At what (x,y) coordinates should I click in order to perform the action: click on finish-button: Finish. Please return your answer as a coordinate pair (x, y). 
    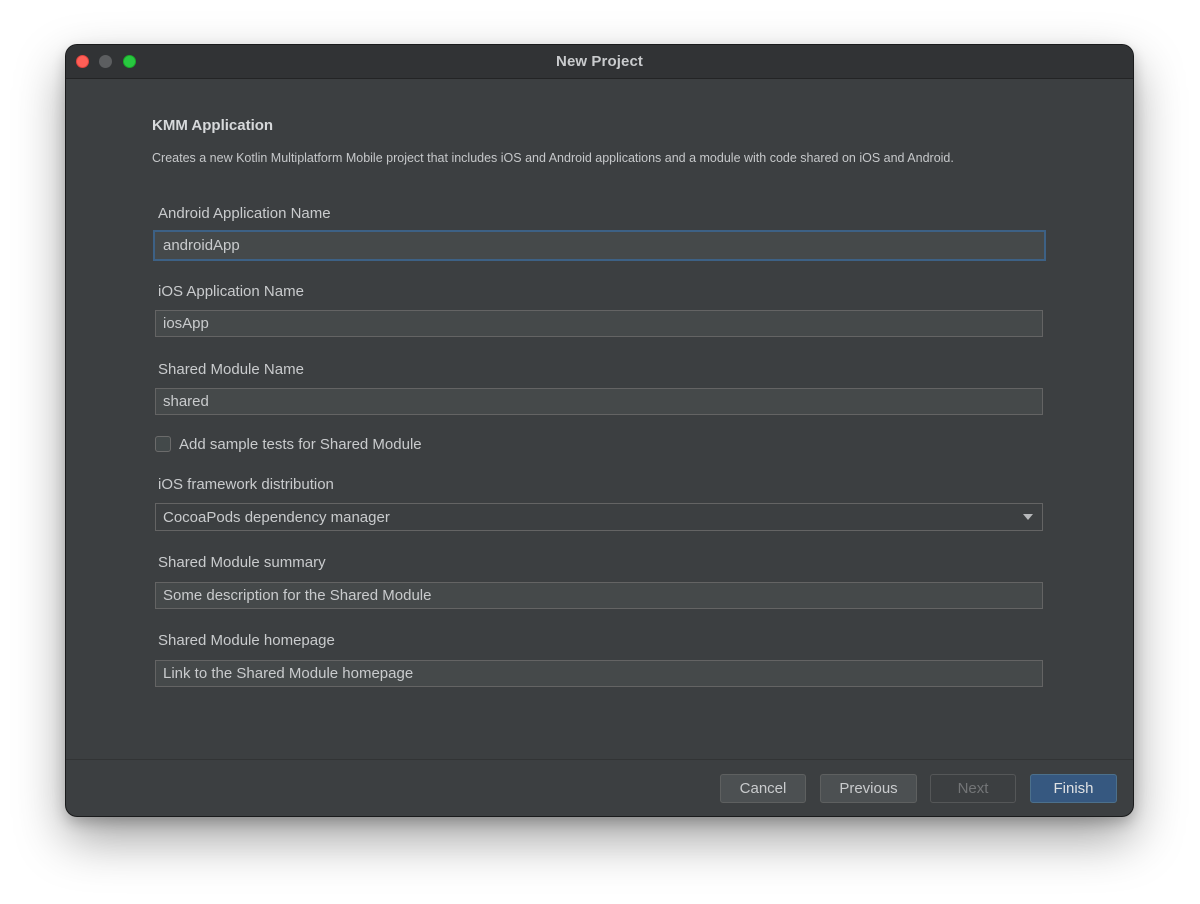
    Looking at the image, I should click on (1073, 788).